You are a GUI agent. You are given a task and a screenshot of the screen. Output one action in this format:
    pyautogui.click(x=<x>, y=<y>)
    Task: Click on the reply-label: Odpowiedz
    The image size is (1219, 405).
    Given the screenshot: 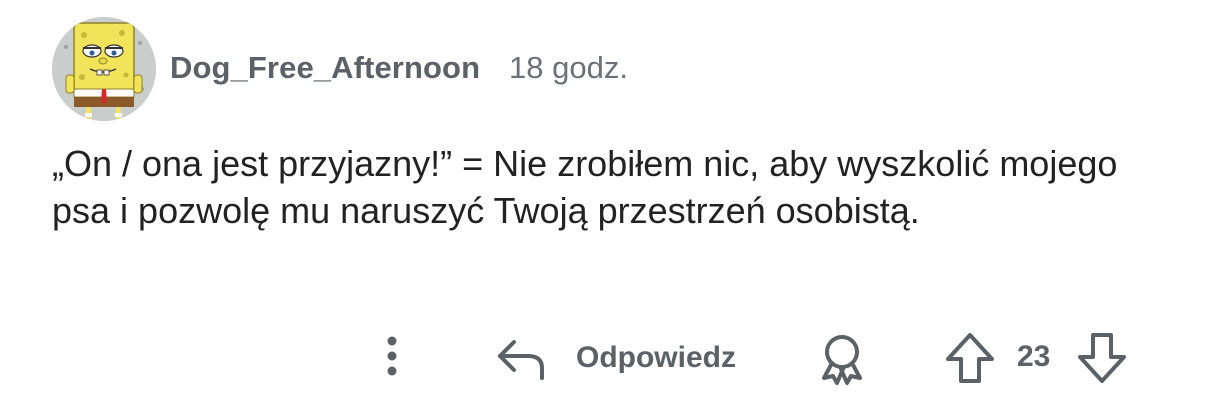 What is the action you would take?
    pyautogui.click(x=656, y=357)
    